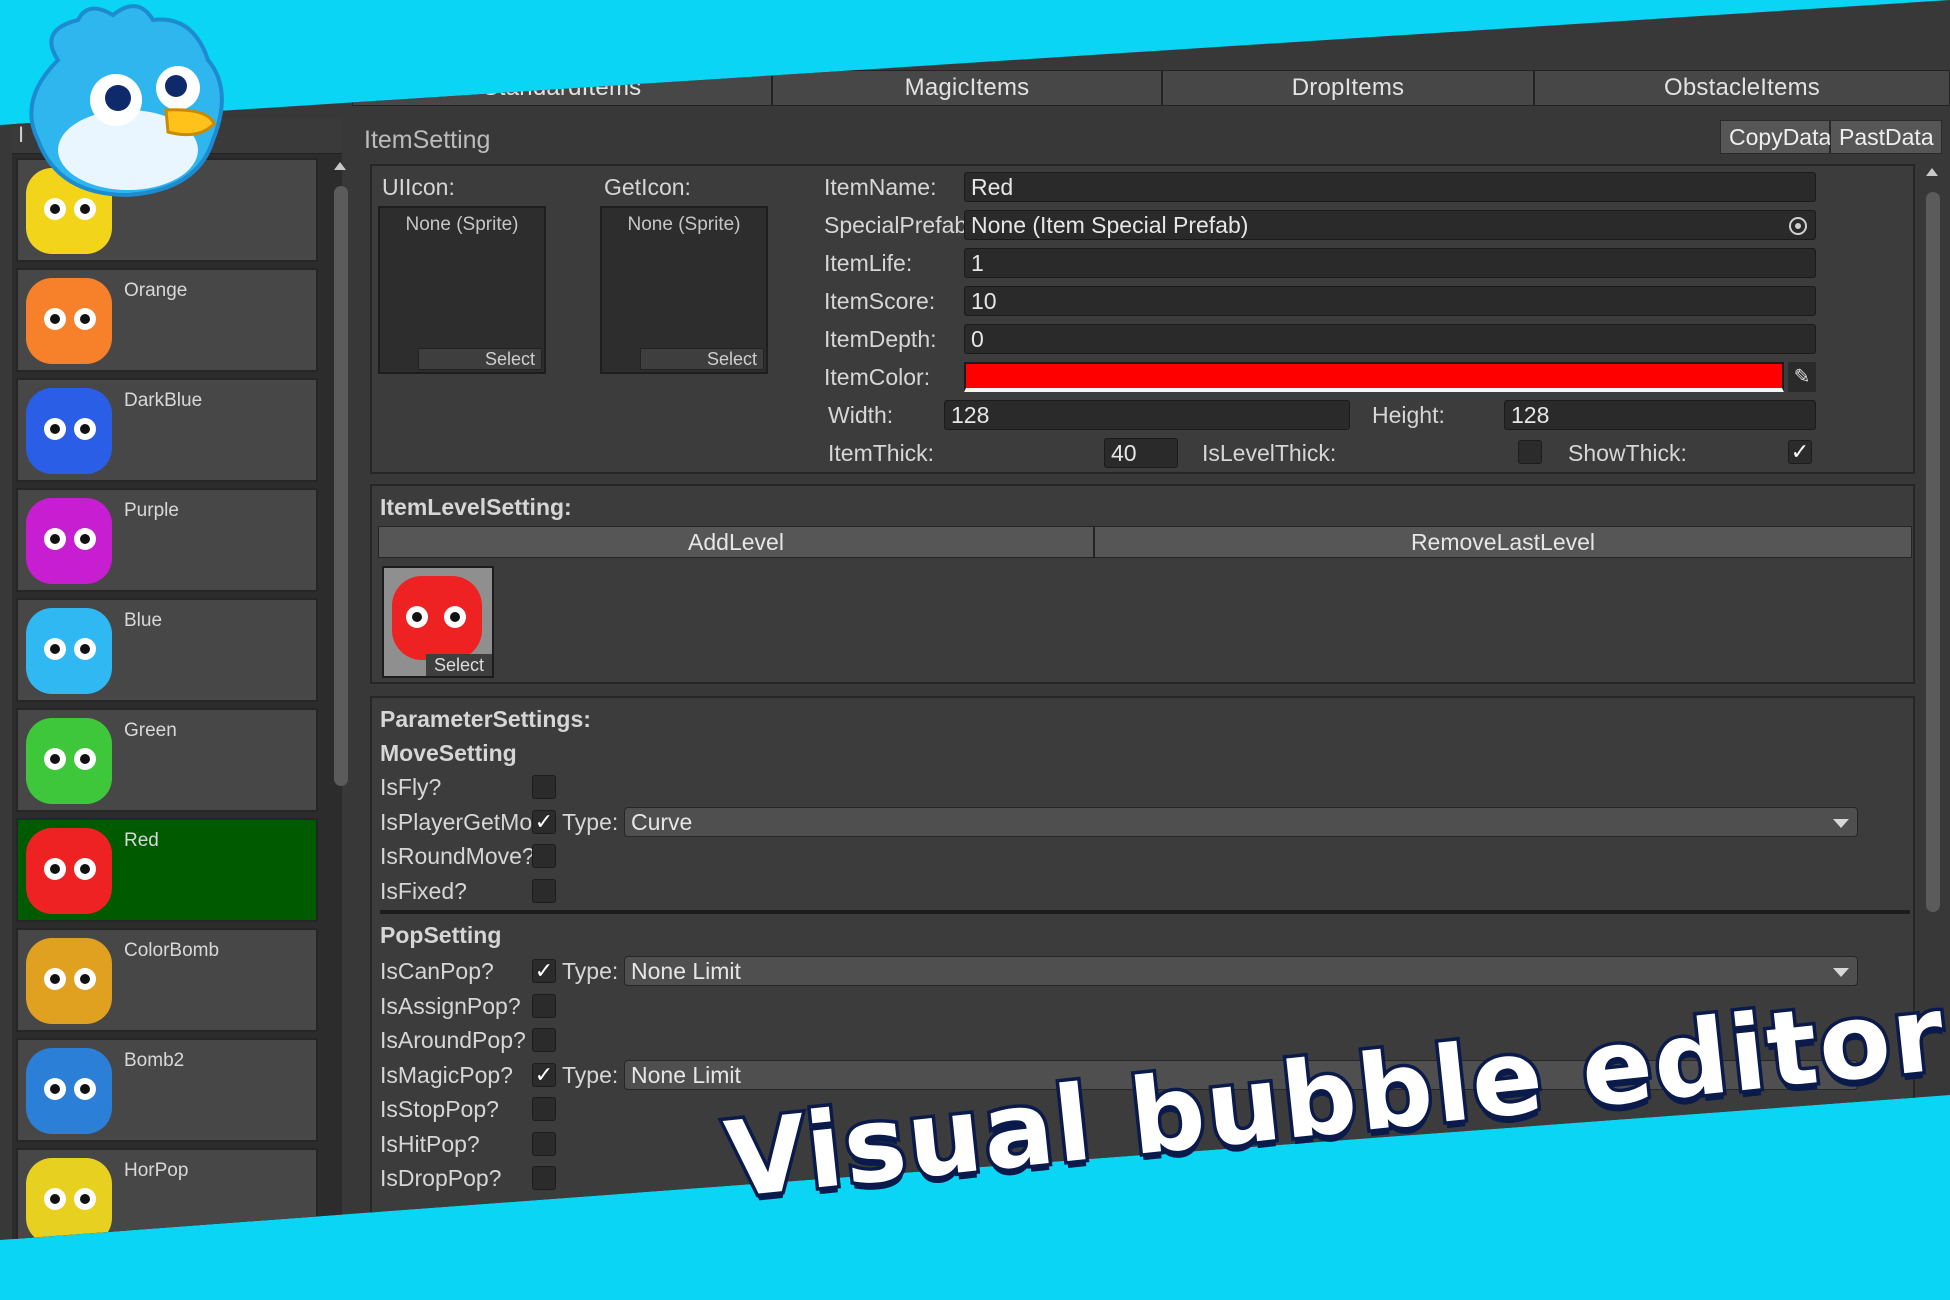  I want to click on item-list-entry: Purple, so click(167, 540).